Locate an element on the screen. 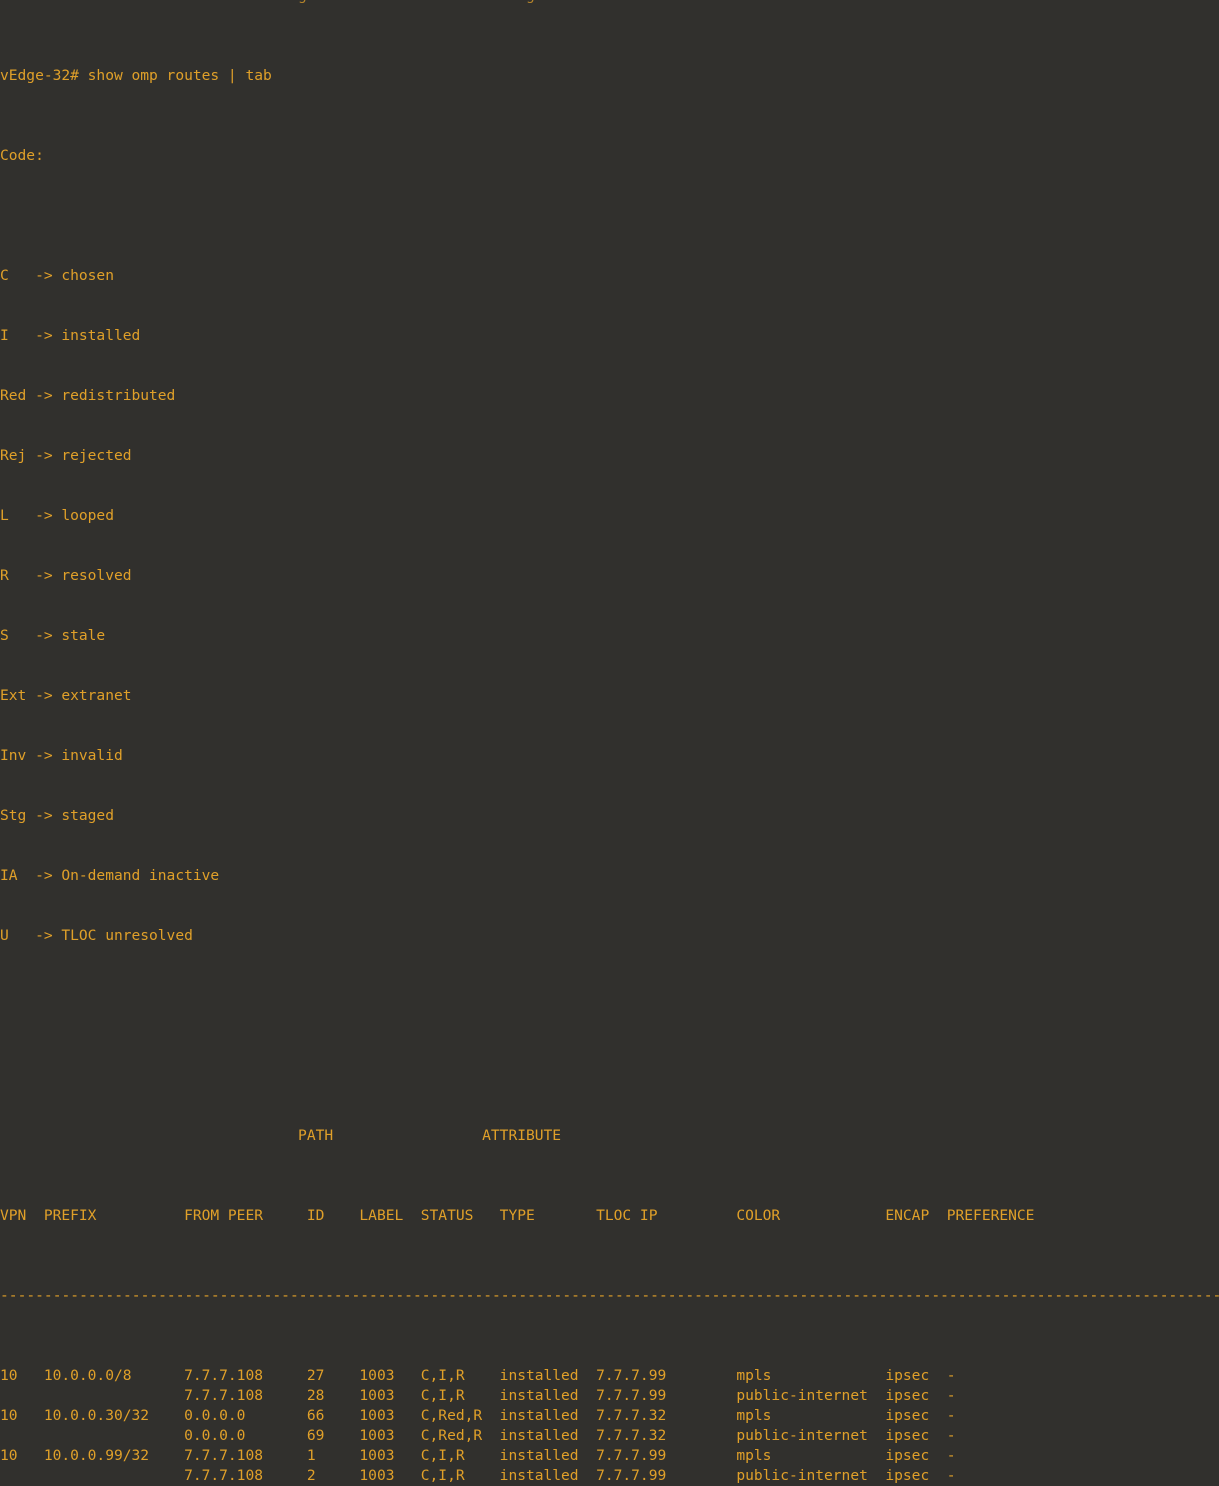 Image resolution: width=1219 pixels, height=1486 pixels. code-legend-item: I -> installed is located at coordinates (70, 335).